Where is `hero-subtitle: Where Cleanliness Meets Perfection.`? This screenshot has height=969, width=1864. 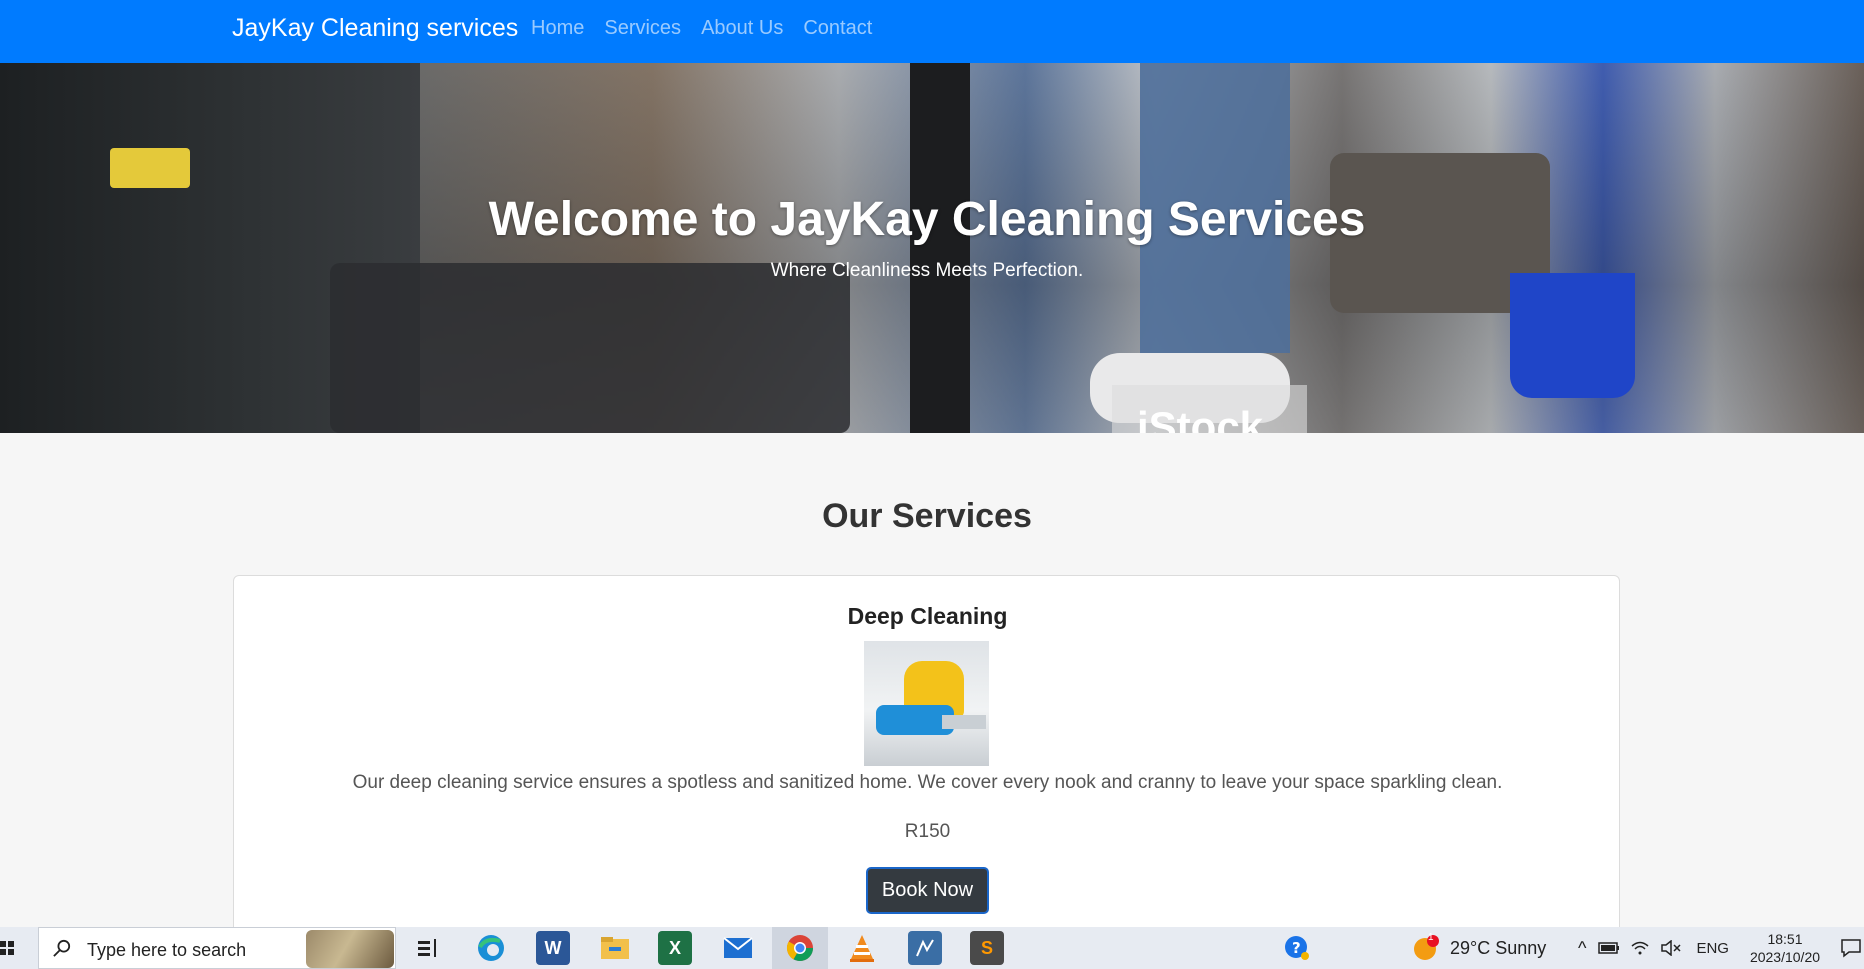
hero-subtitle: Where Cleanliness Meets Perfection. is located at coordinates (927, 270).